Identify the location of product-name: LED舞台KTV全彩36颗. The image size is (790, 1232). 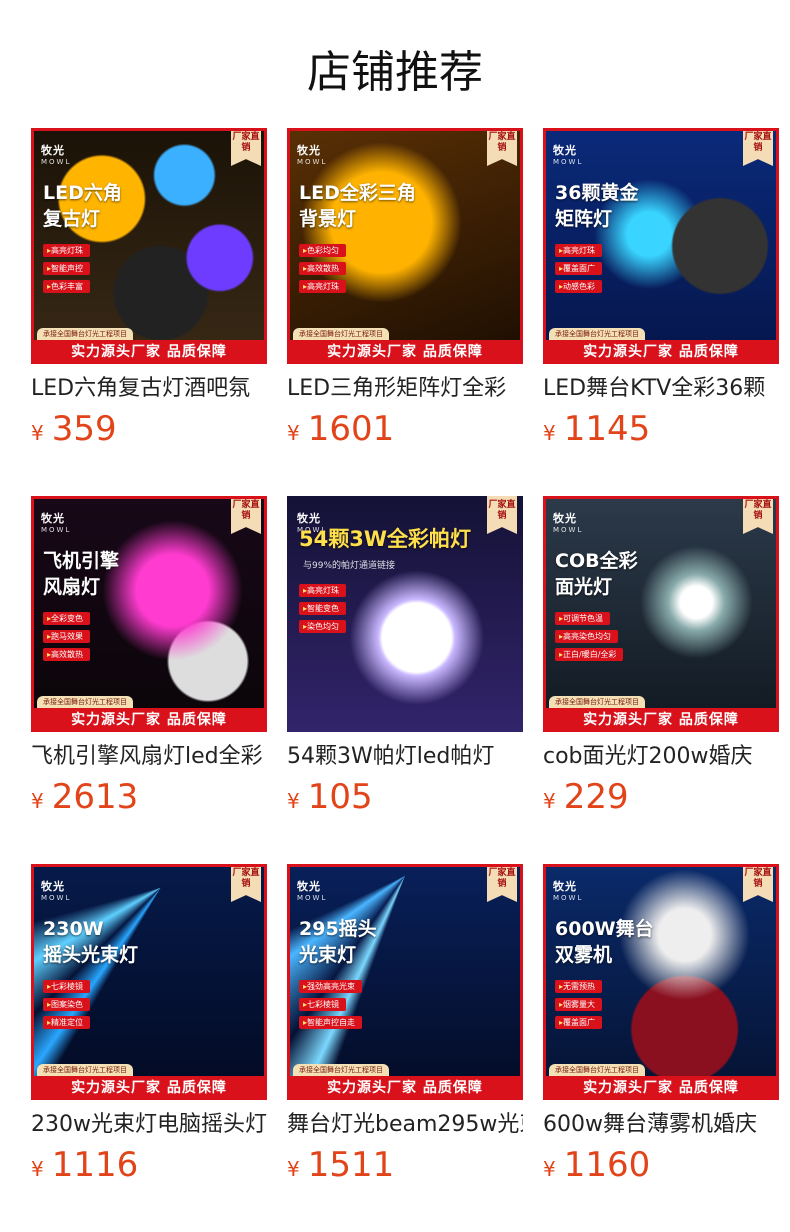
(661, 389).